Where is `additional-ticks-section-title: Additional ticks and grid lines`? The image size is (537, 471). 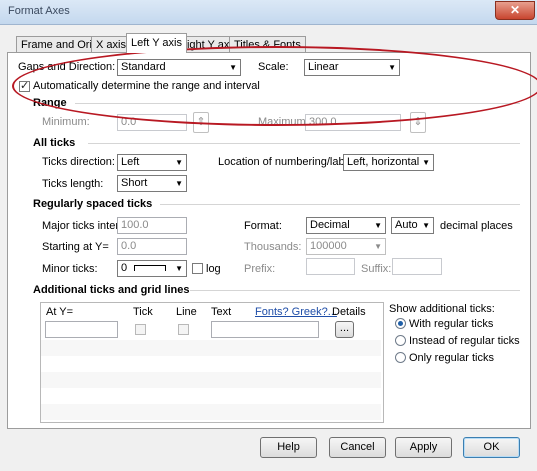 additional-ticks-section-title: Additional ticks and grid lines is located at coordinates (111, 290).